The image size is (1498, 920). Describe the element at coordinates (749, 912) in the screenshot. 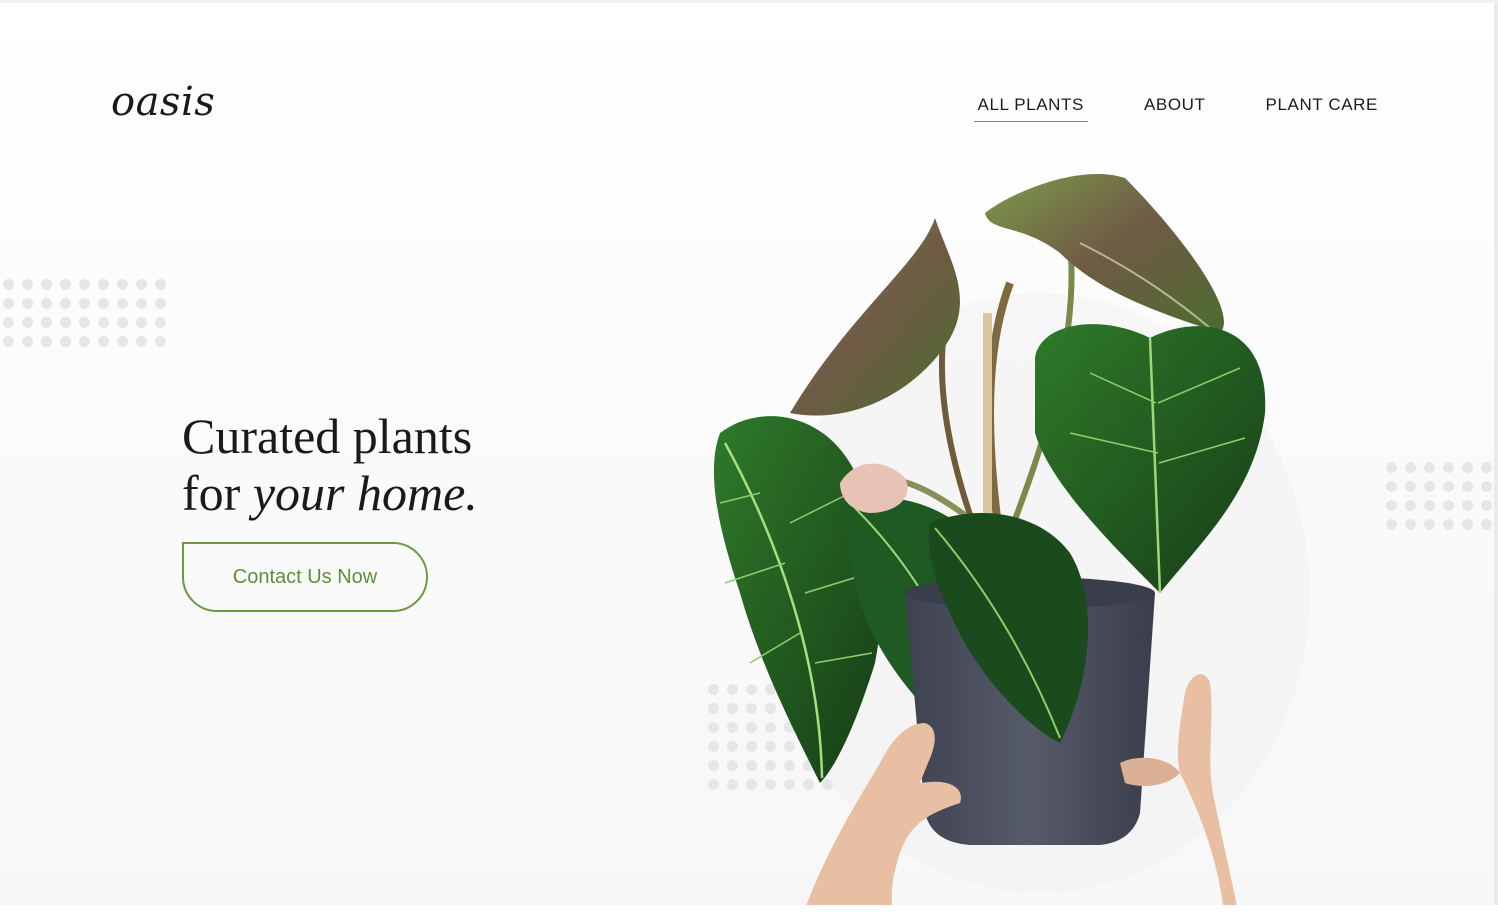

I see `bottom-band` at that location.